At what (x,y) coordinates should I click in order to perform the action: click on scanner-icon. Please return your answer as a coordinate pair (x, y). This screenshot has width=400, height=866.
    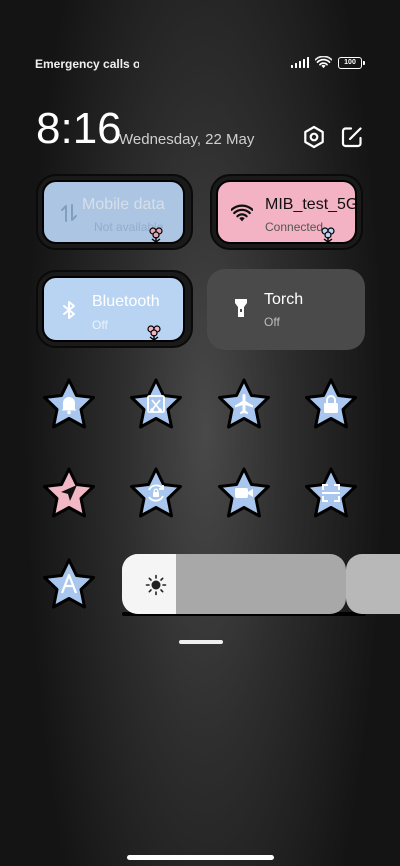
    Looking at the image, I should click on (331, 493).